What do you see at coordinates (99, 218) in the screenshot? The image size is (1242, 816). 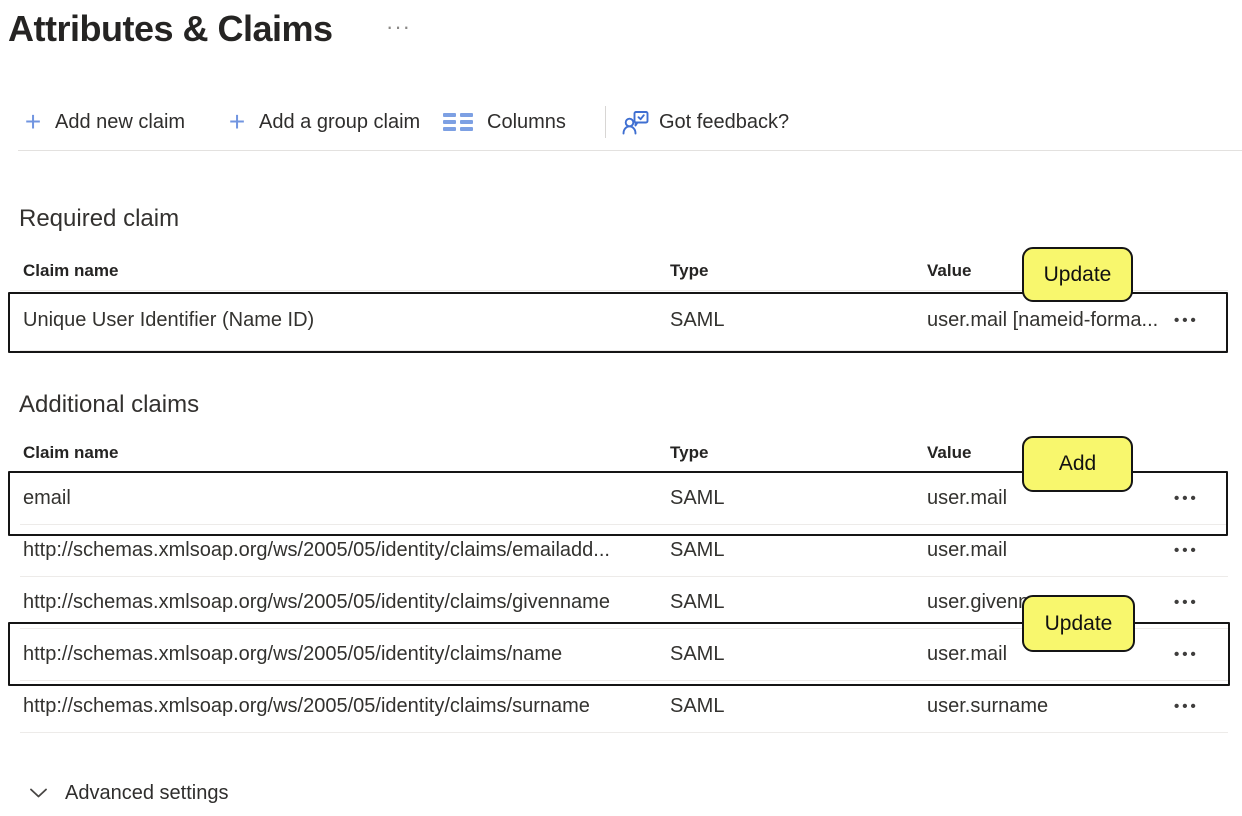 I see `required-claim-heading: Required claim` at bounding box center [99, 218].